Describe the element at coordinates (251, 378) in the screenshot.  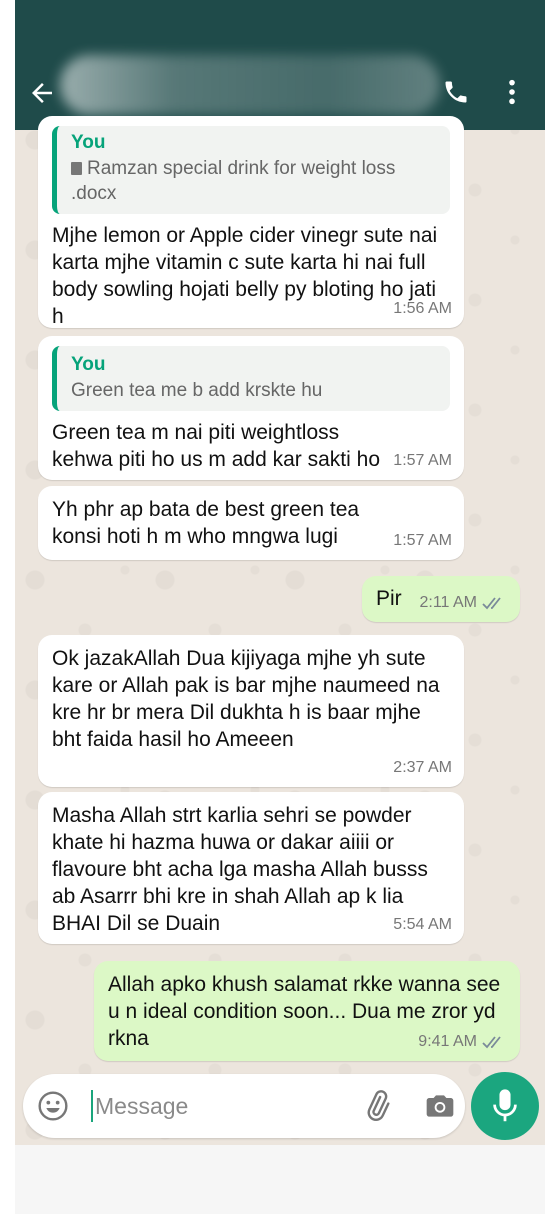
I see `quoted-message: You Green tea me b add krskte hu` at that location.